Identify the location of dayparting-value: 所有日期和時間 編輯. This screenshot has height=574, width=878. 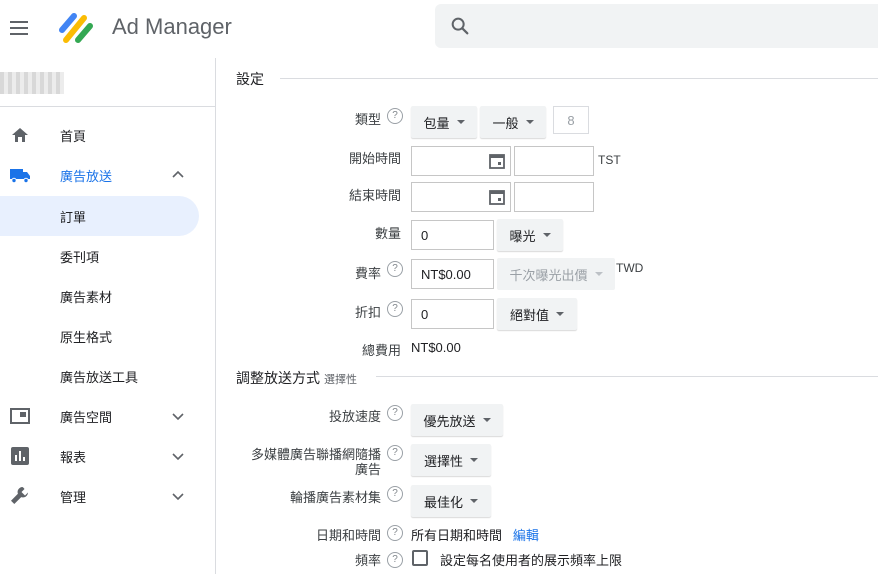
(475, 534).